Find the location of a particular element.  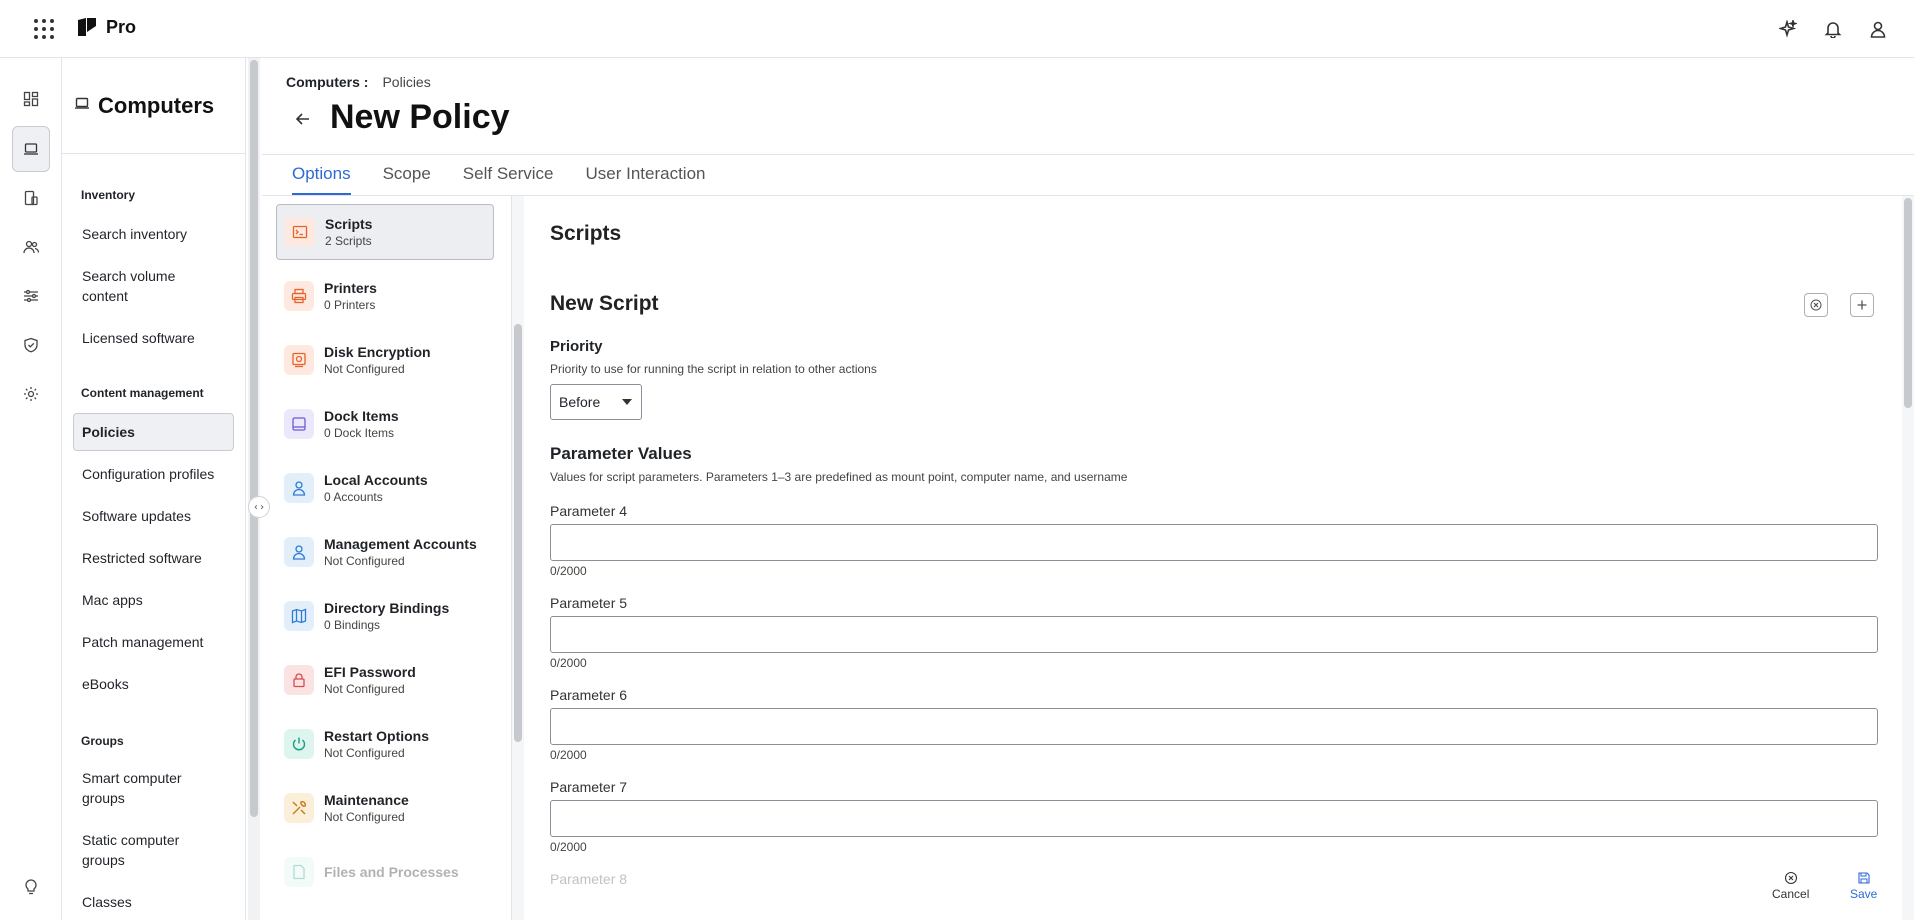

sidebar-item-licensed-software: Licensed software is located at coordinates (142, 338).